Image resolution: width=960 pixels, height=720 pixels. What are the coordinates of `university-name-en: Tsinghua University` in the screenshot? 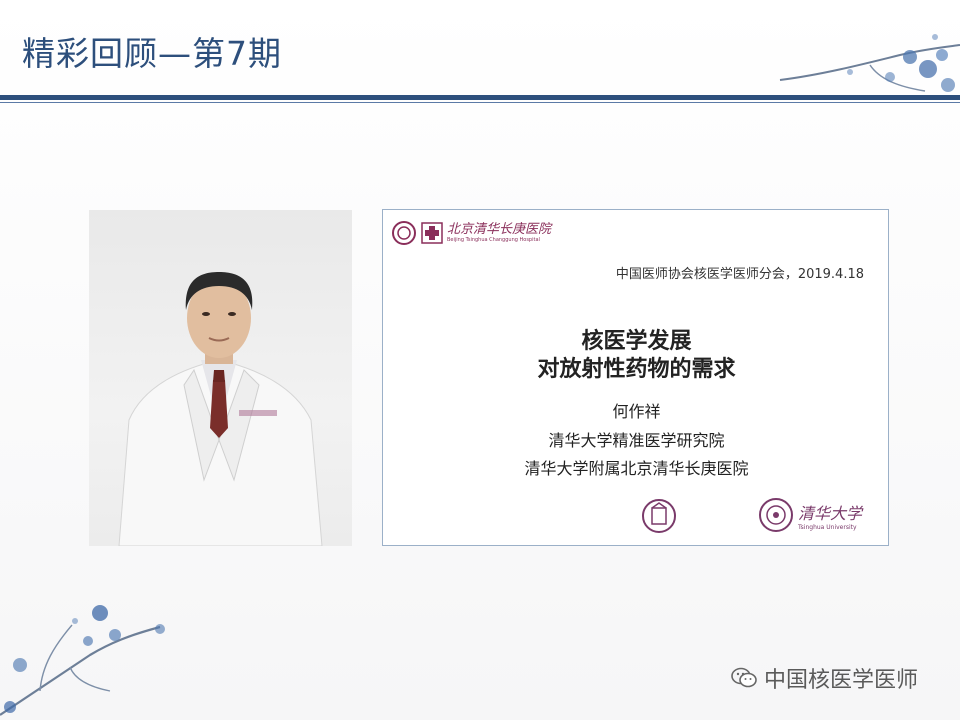 It's located at (827, 527).